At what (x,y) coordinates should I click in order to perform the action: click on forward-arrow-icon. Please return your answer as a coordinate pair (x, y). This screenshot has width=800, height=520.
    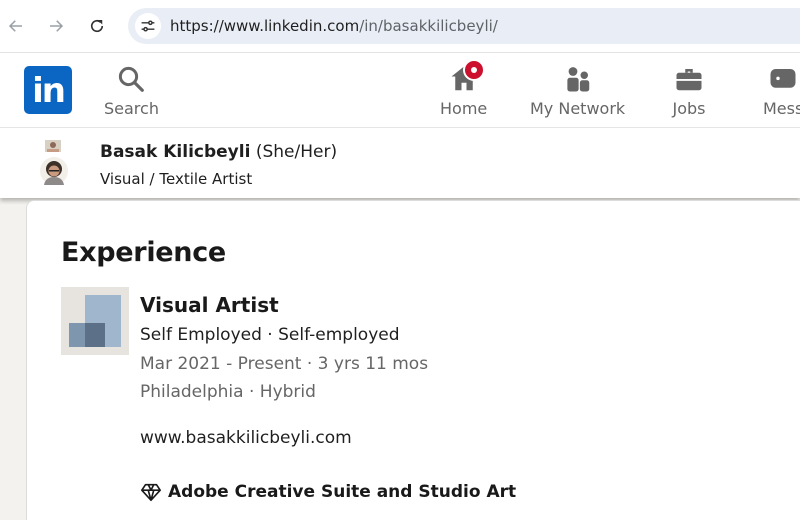
    Looking at the image, I should click on (57, 26).